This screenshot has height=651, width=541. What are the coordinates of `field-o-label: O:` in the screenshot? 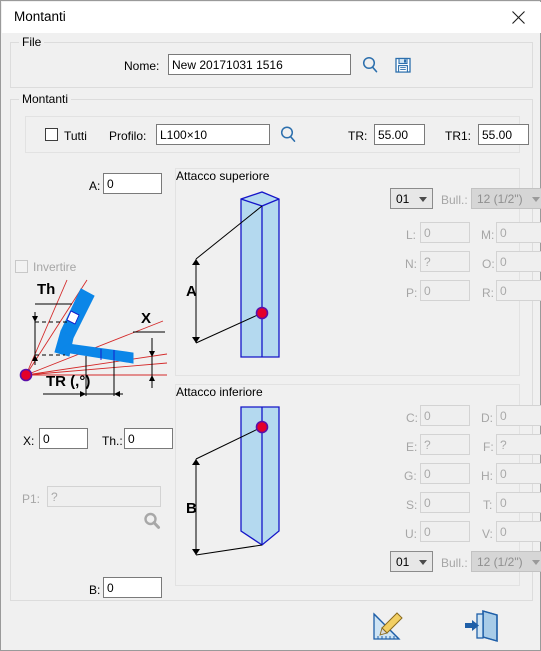 It's located at (488, 264).